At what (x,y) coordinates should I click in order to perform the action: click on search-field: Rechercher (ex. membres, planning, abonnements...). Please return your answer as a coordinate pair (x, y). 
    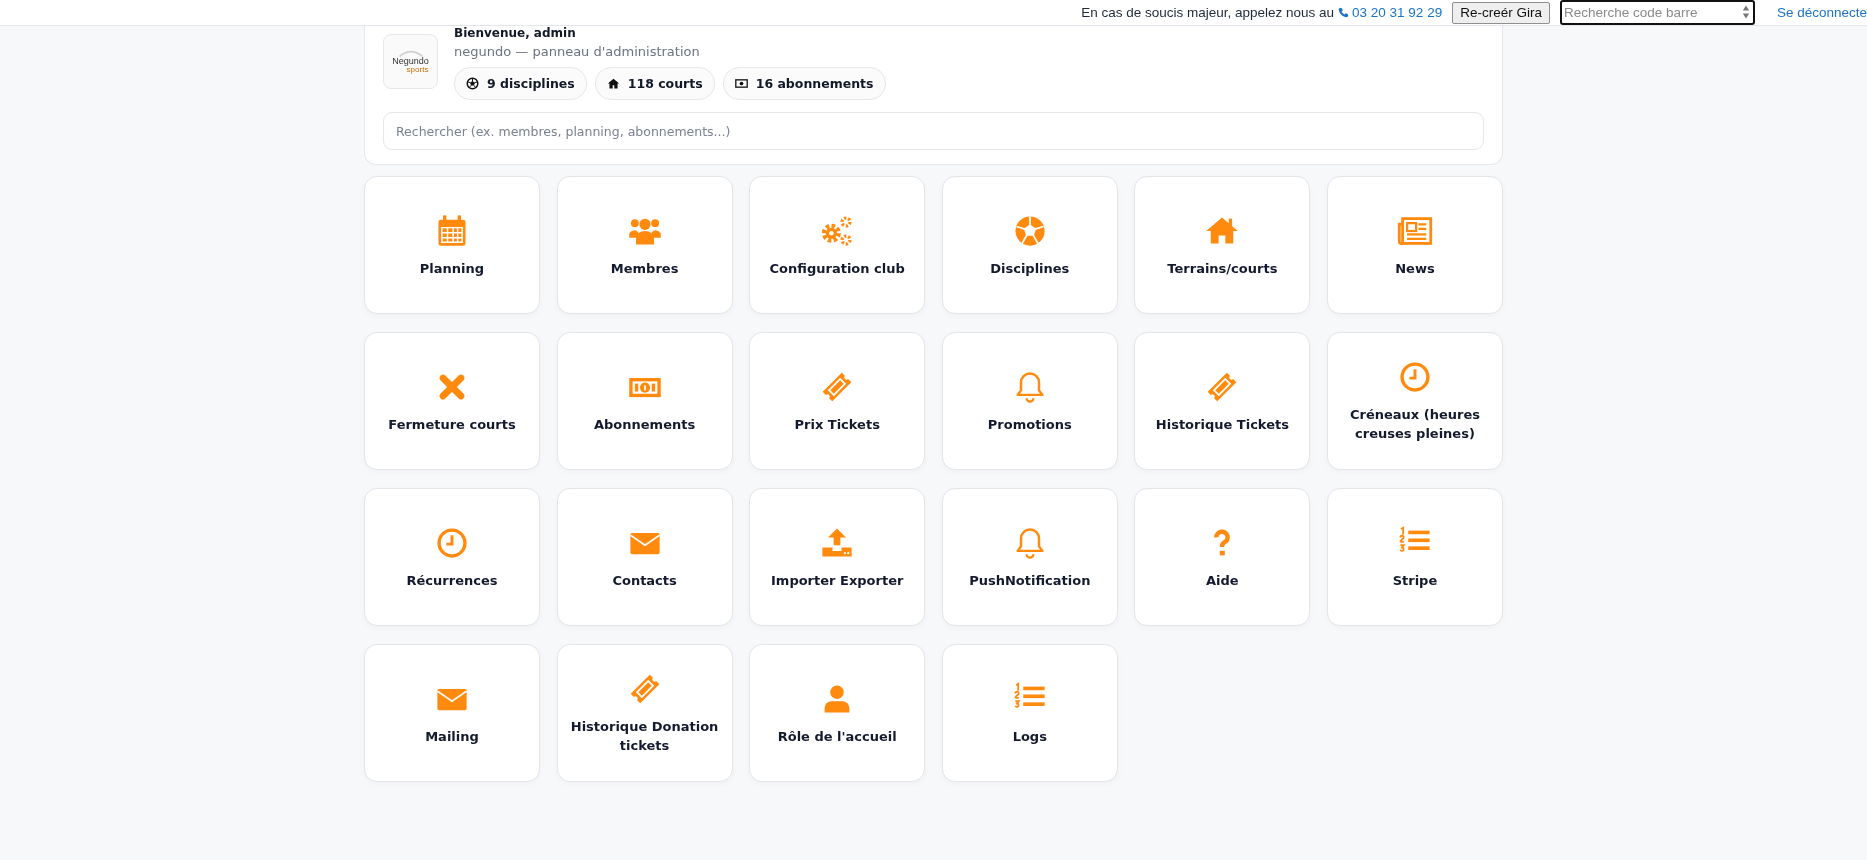
    Looking at the image, I should click on (933, 131).